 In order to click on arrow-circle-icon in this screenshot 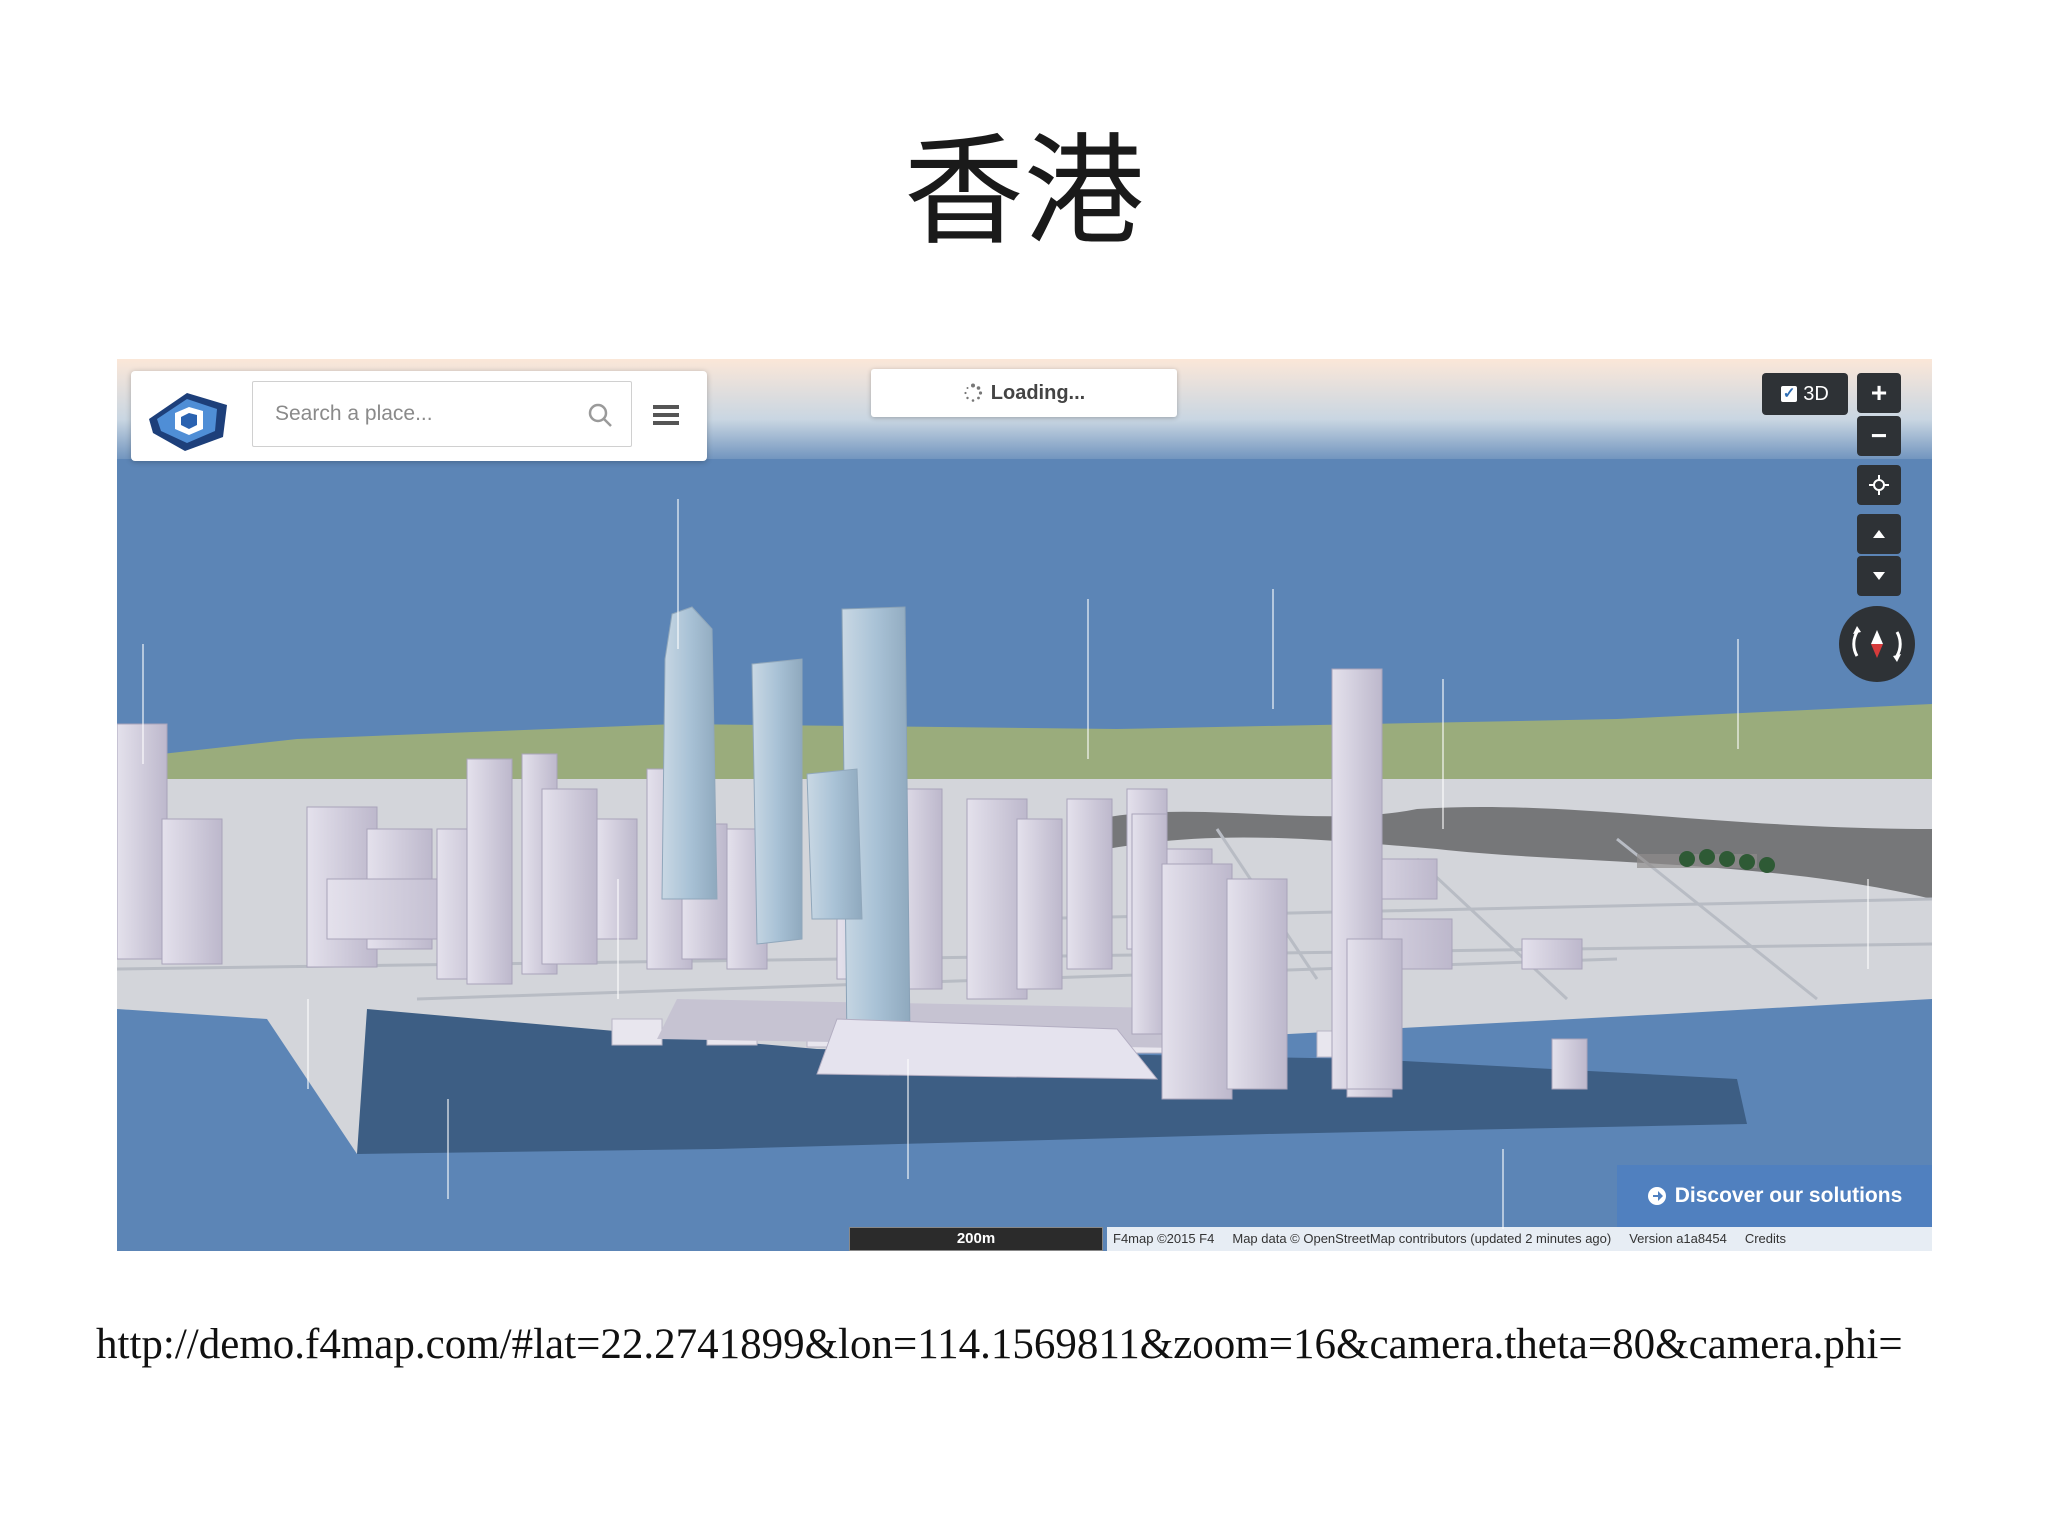, I will do `click(1656, 1196)`.